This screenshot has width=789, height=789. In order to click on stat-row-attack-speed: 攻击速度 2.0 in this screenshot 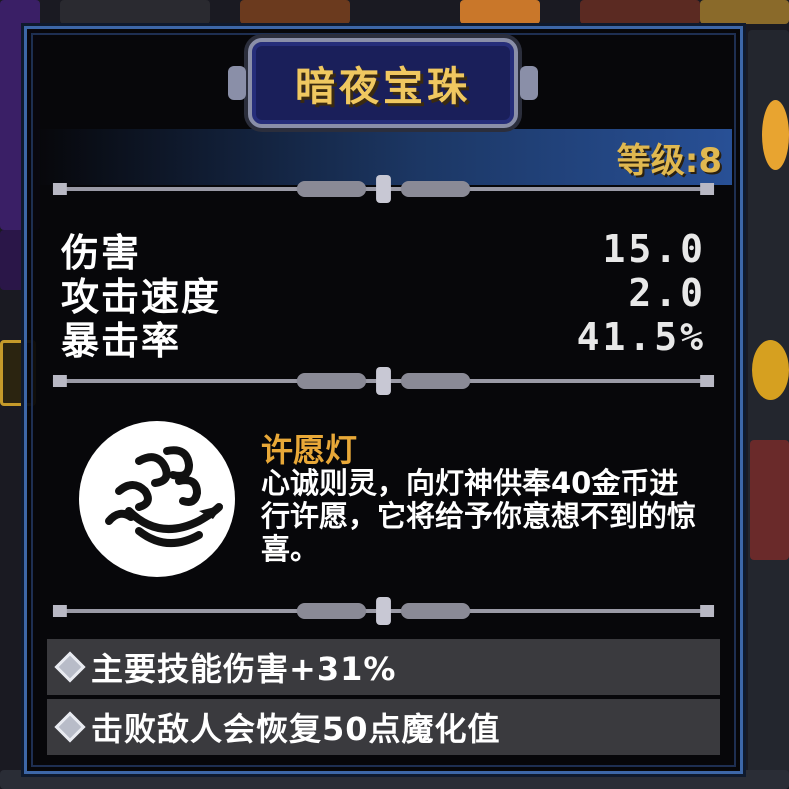, I will do `click(383, 295)`.